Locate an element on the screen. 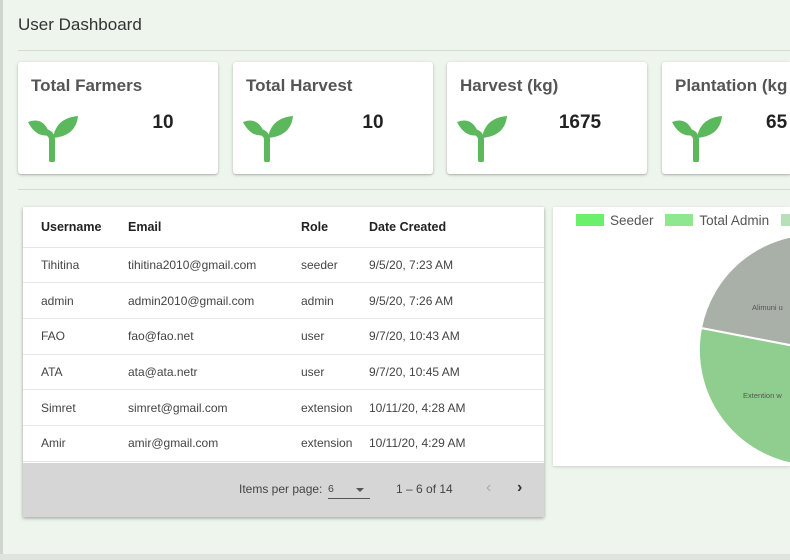  items-per-page-label: Items per page: is located at coordinates (281, 489).